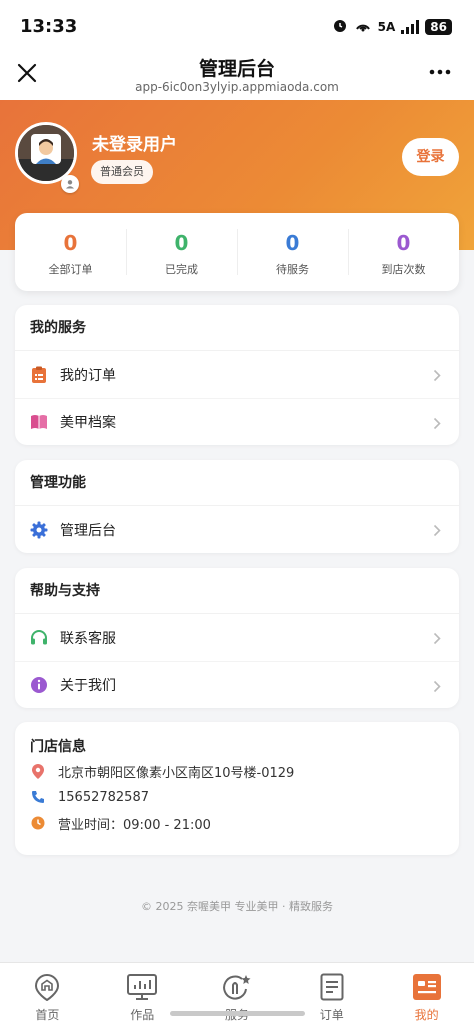 This screenshot has height=1024, width=474. What do you see at coordinates (237, 529) in the screenshot?
I see `menu-item-admin: 管理后台` at bounding box center [237, 529].